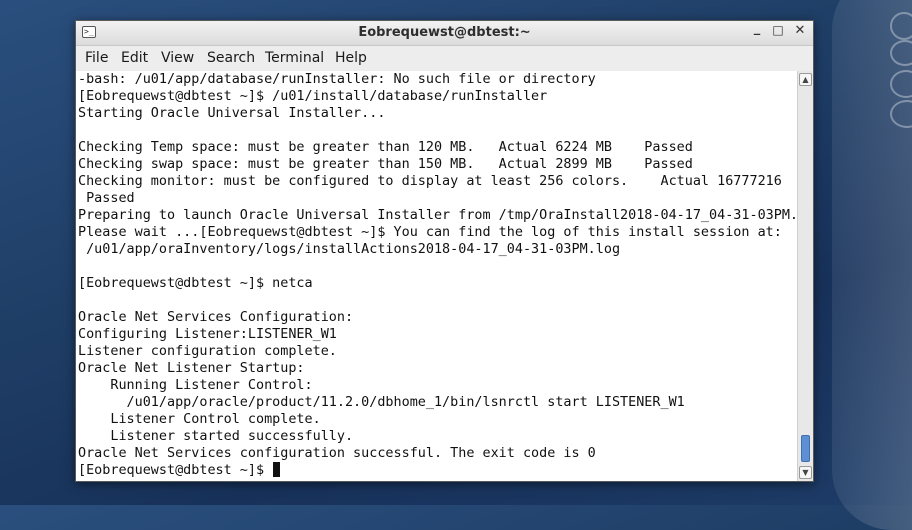 This screenshot has height=530, width=912. I want to click on terminal-line: [Eobrequewst@dbtest ~]$ netca, so click(195, 283).